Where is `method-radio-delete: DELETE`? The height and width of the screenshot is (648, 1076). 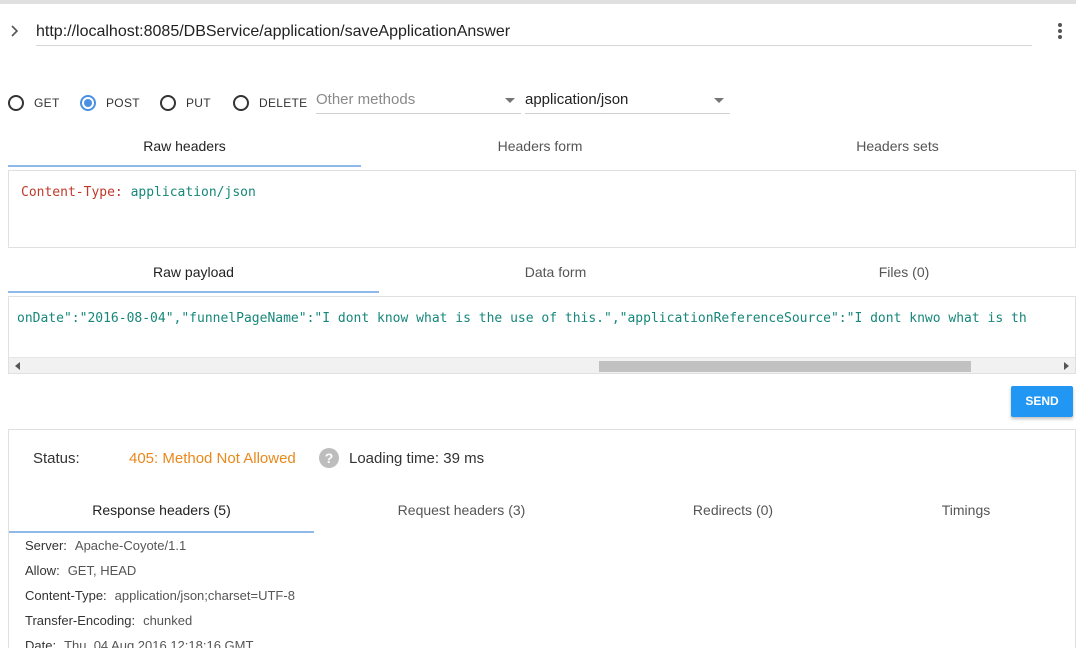
method-radio-delete: DELETE is located at coordinates (270, 103).